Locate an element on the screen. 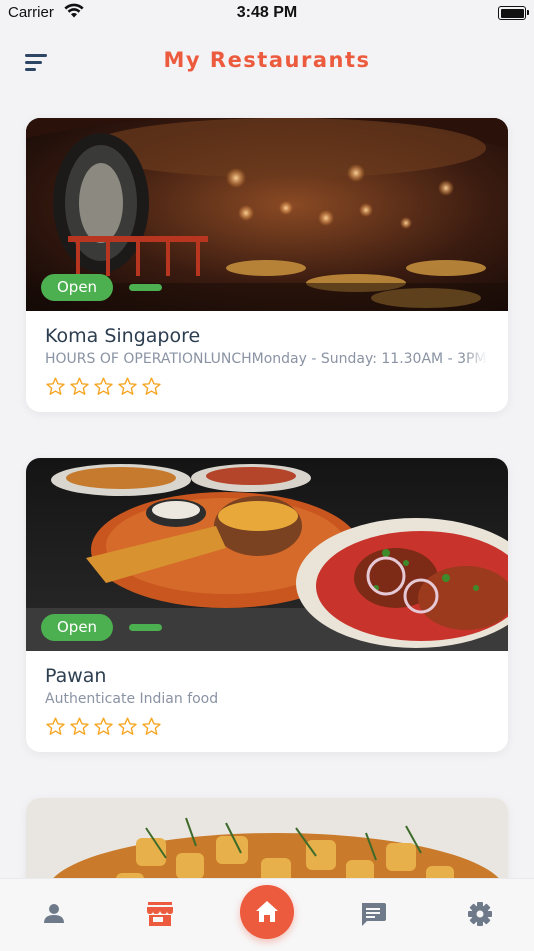  page-title: My Restaurants is located at coordinates (267, 60).